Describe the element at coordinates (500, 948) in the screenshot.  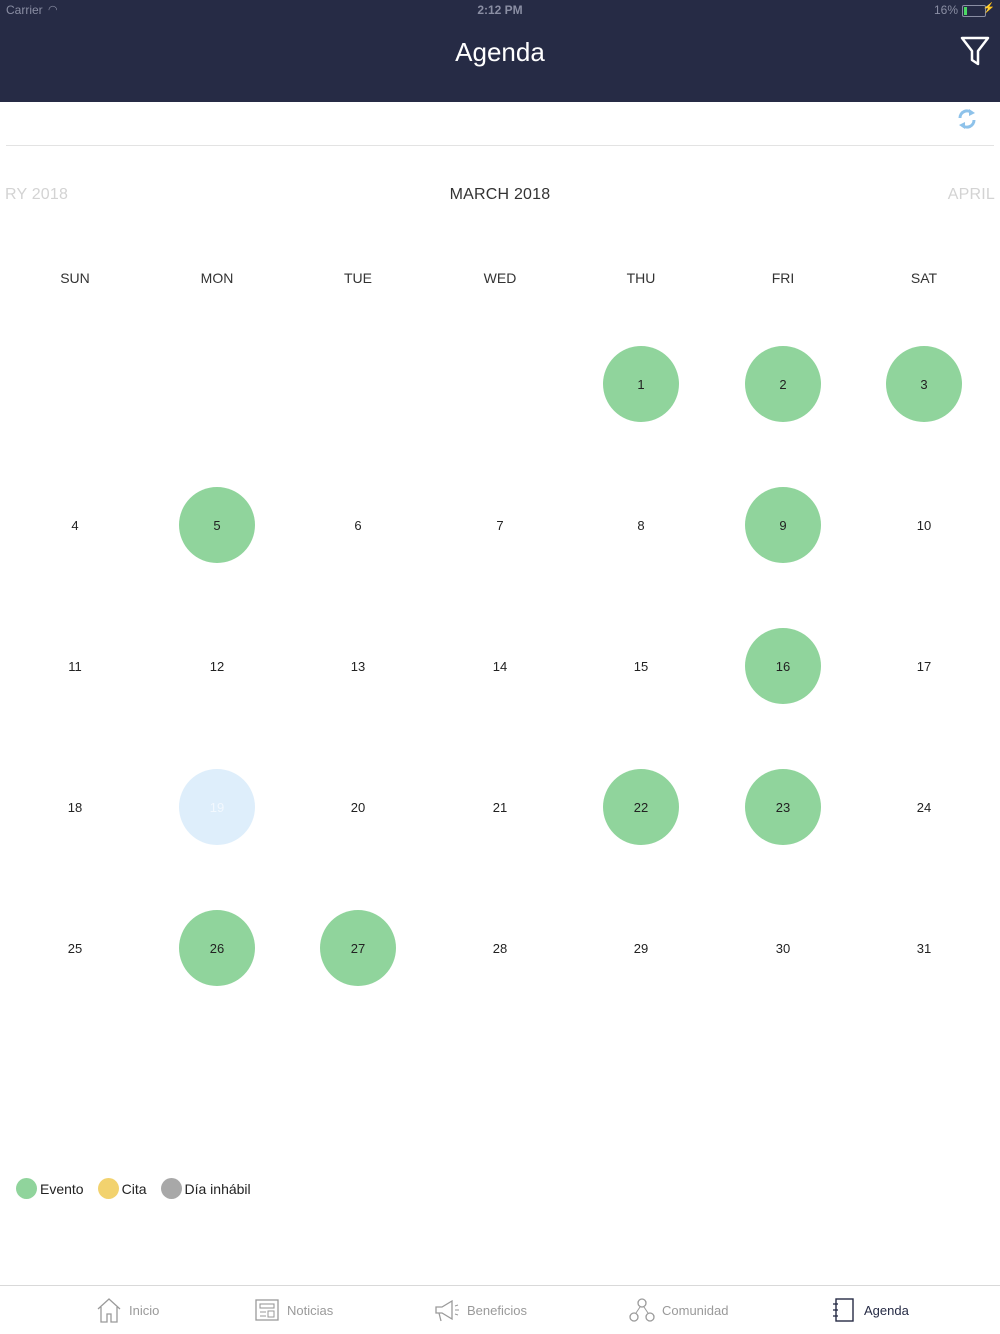
I see `day-cell-28: 28` at that location.